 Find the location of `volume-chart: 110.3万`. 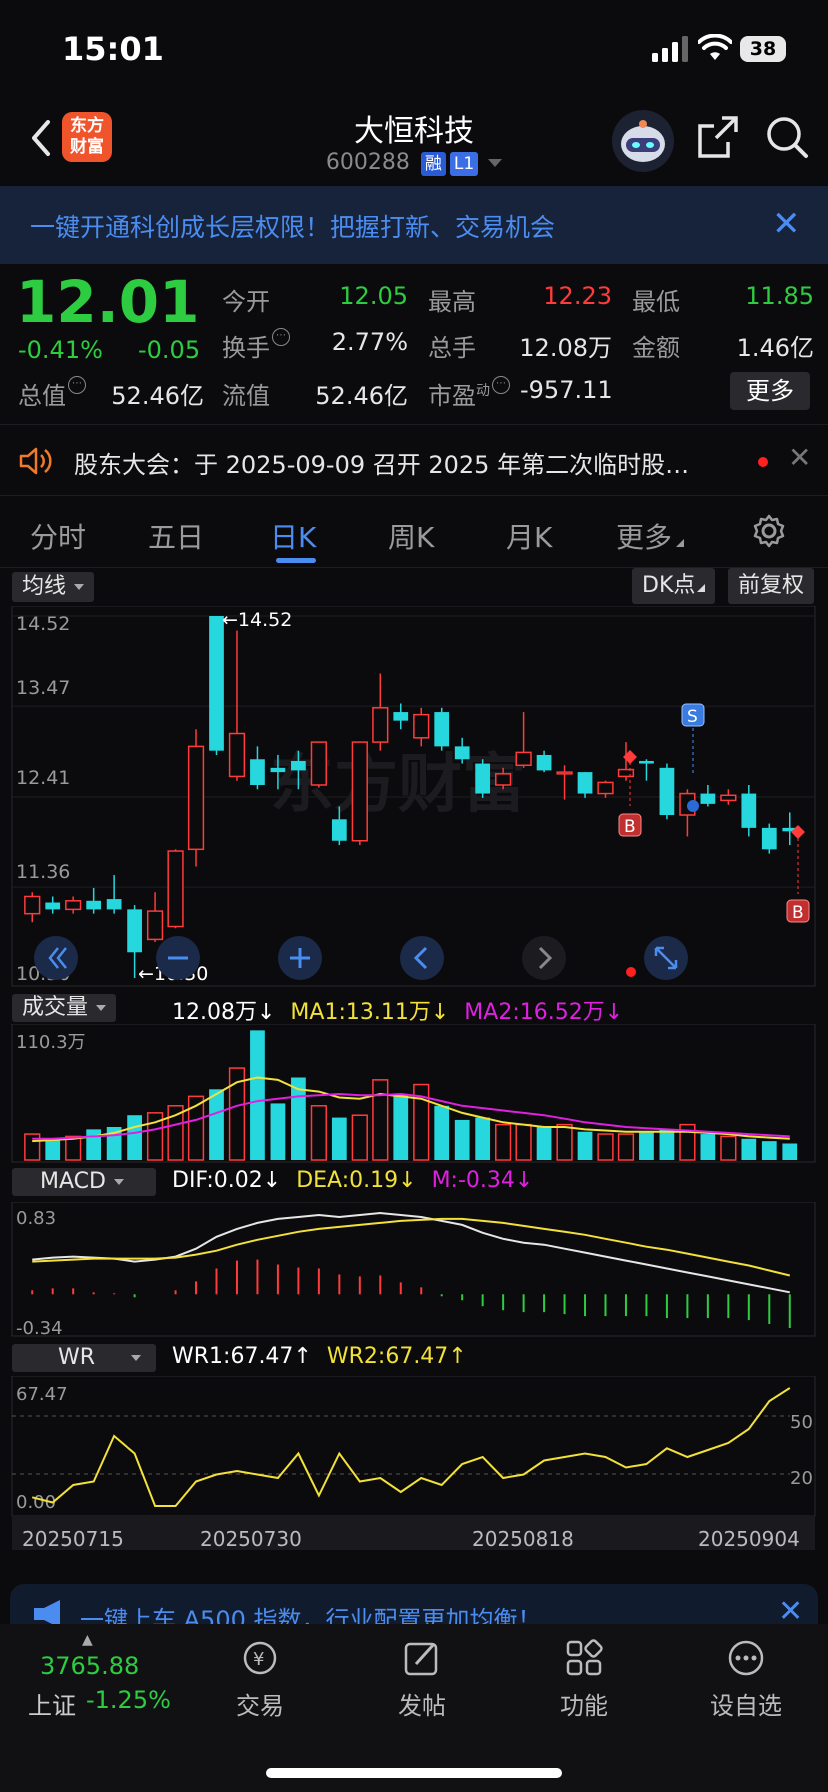

volume-chart: 110.3万 is located at coordinates (414, 1094).